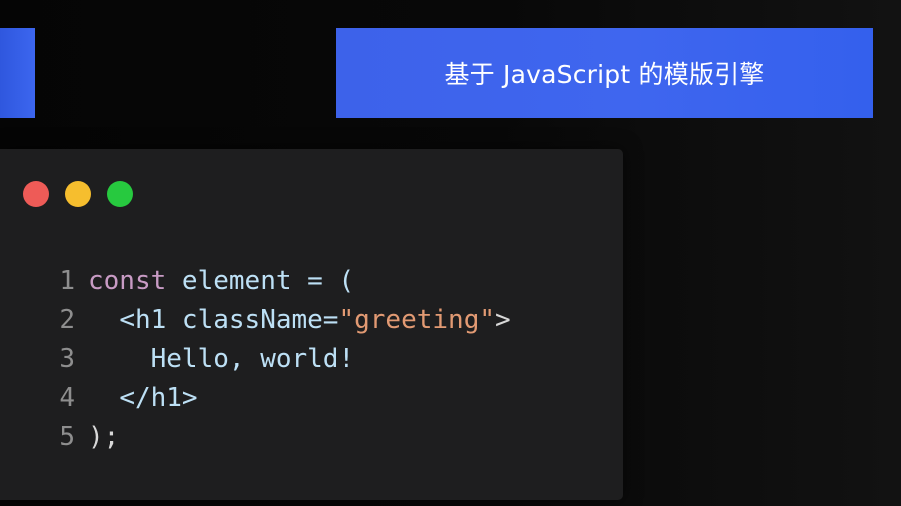 This screenshot has height=506, width=901. I want to click on line-number: 2, so click(67, 320).